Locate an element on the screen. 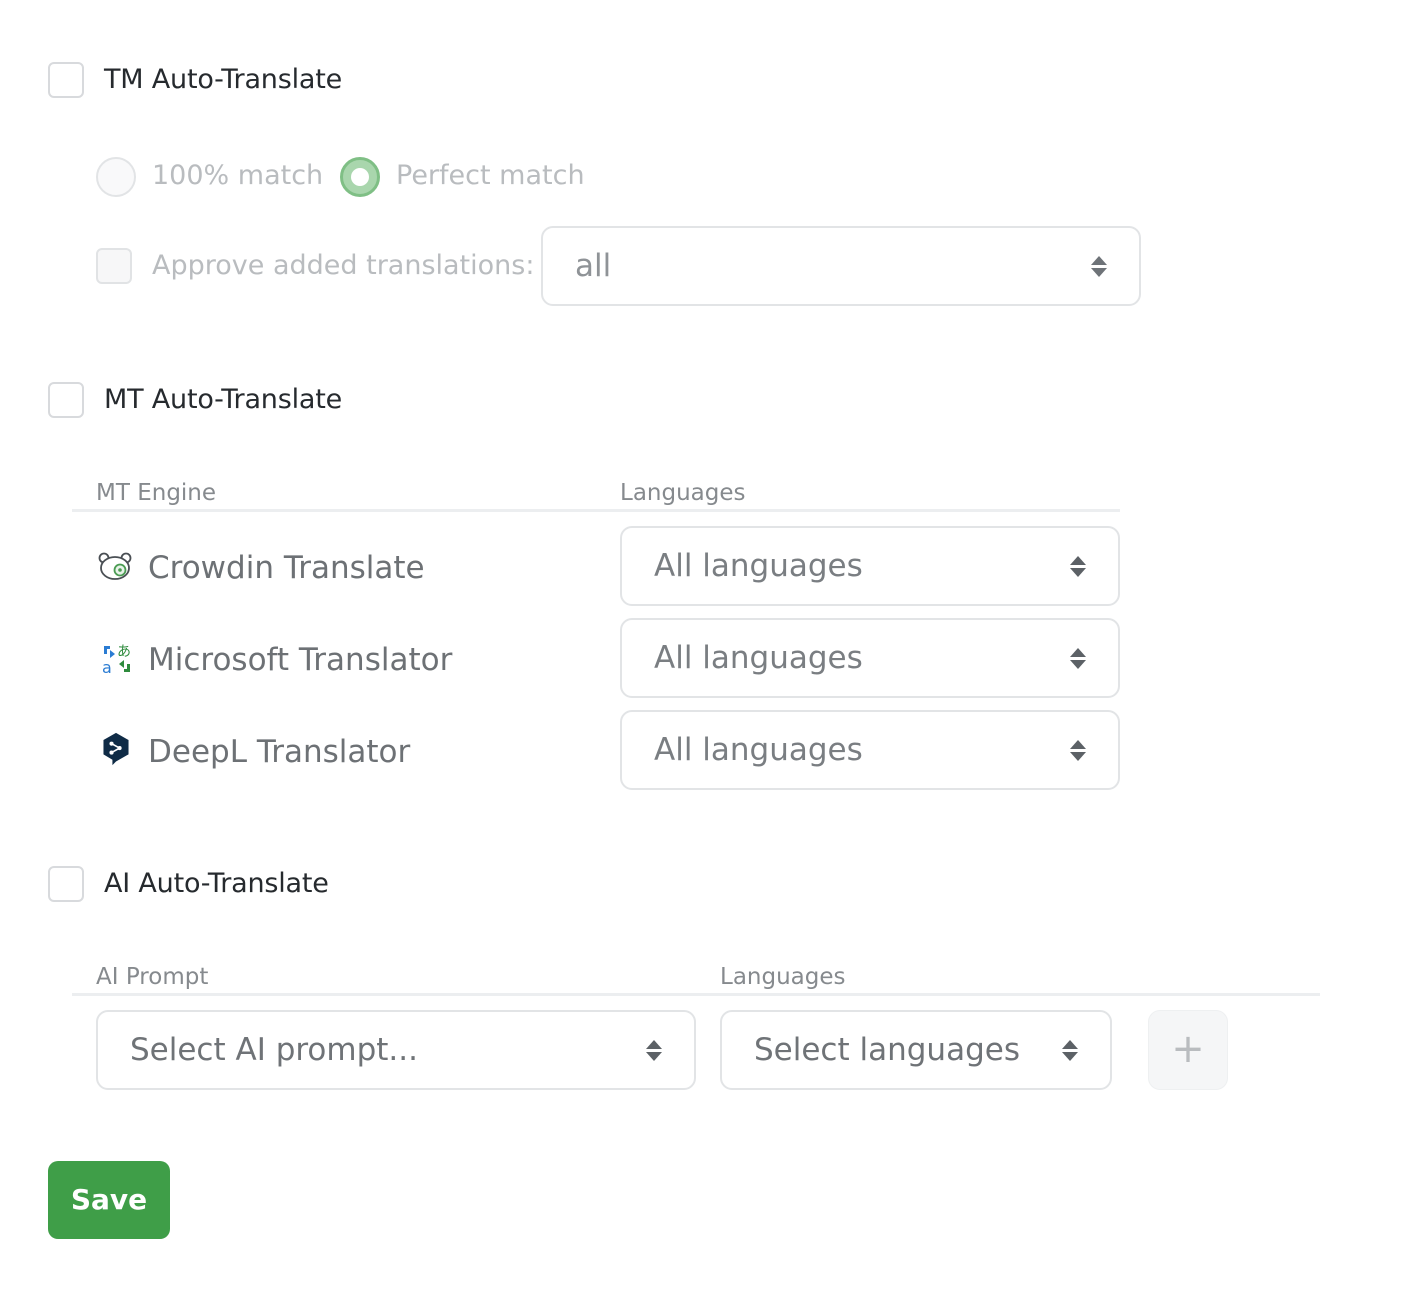  tm-auto-translate-title: TM Auto-Translate is located at coordinates (223, 79).